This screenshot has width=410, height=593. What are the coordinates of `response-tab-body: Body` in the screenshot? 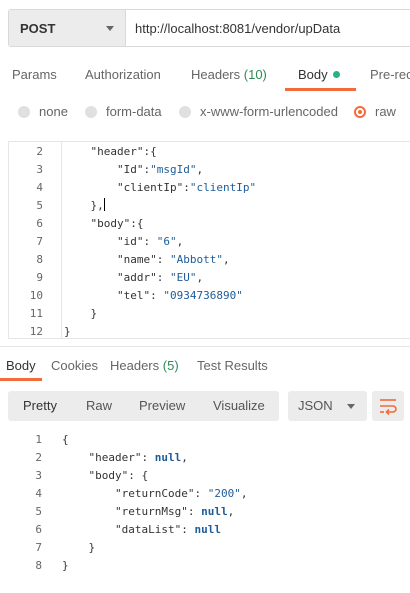 It's located at (21, 365).